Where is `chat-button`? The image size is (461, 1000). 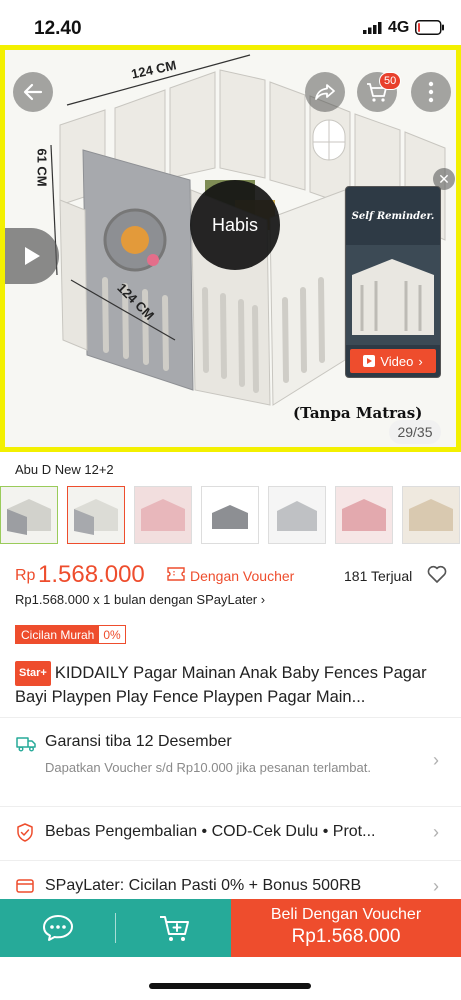
chat-button is located at coordinates (57, 928).